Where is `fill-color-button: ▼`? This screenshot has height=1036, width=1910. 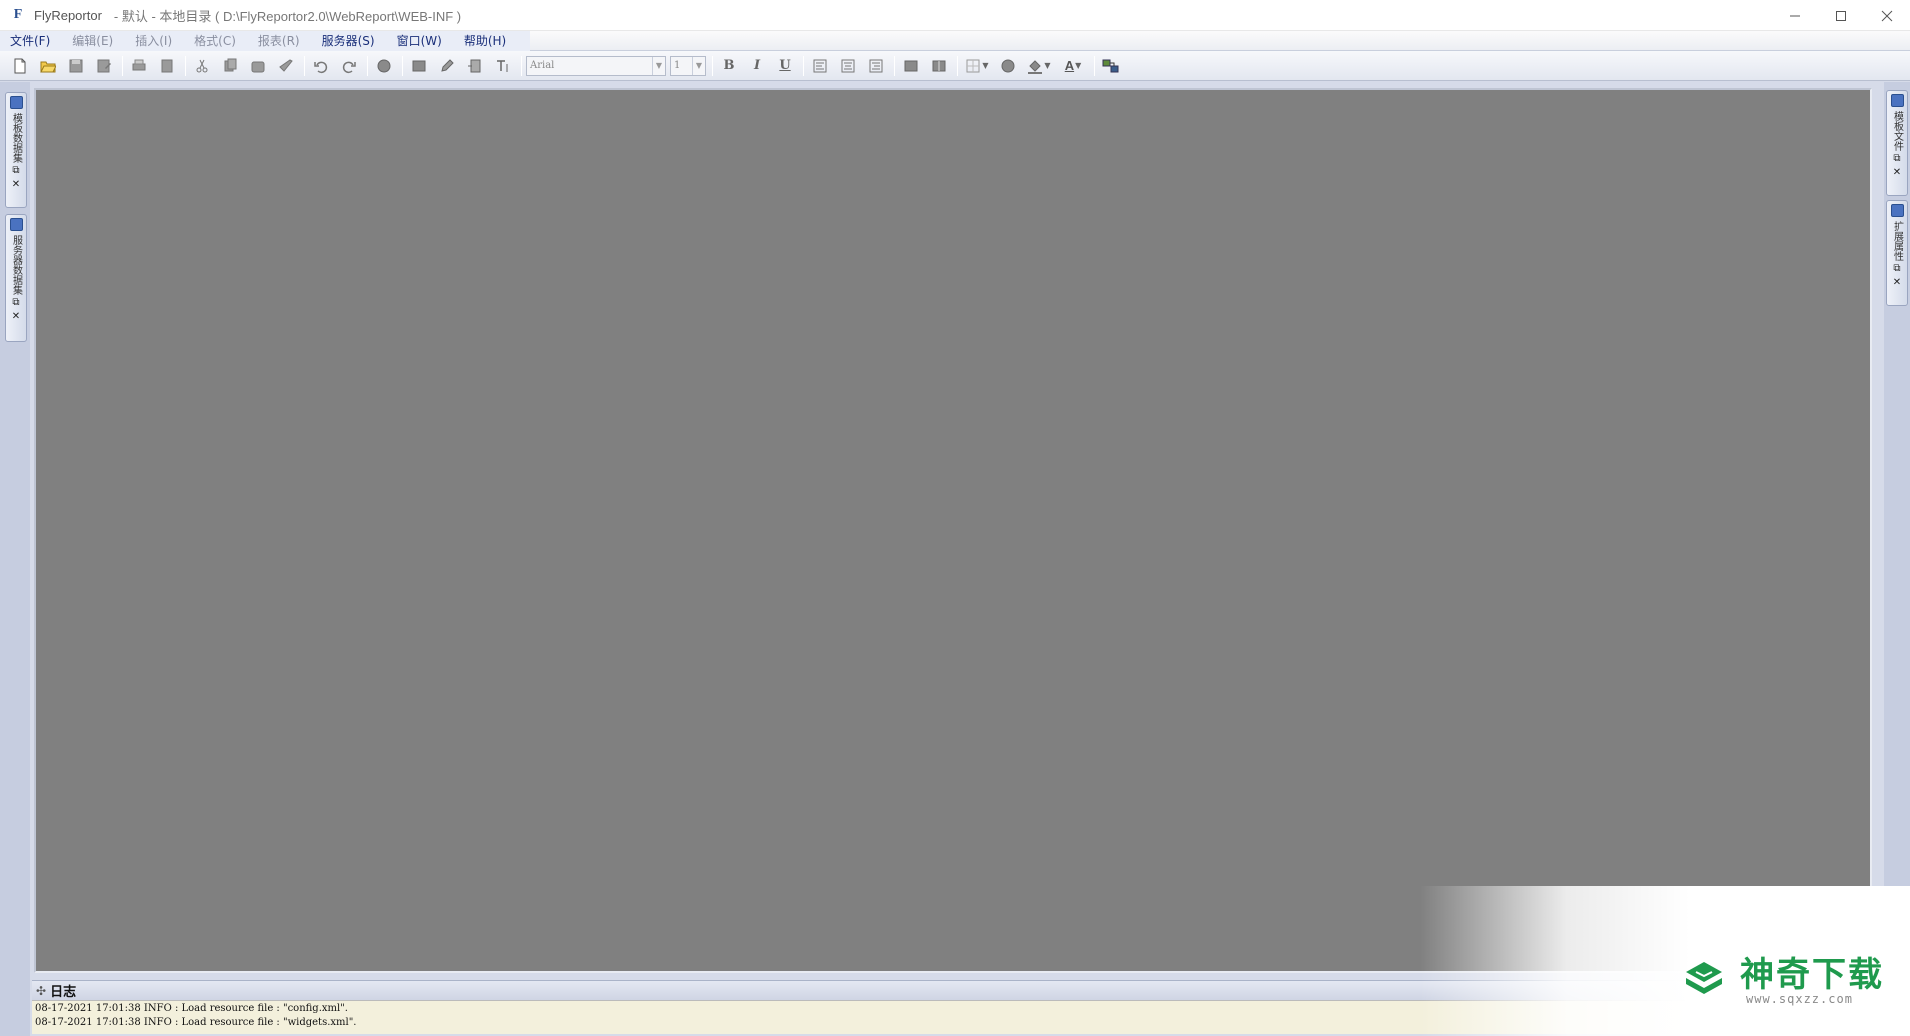 fill-color-button: ▼ is located at coordinates (1039, 66).